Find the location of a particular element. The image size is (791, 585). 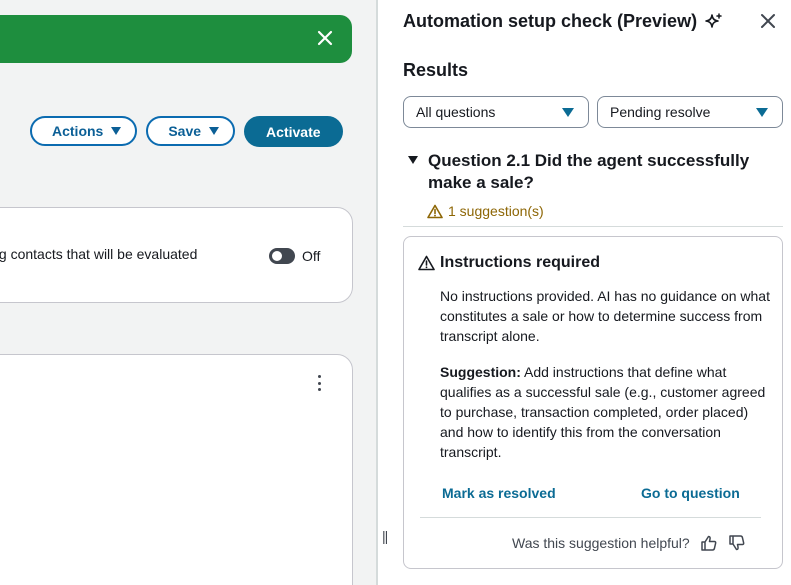

evaluation-settings-card: ving contacts that will be evaluated Off is located at coordinates (176, 255).